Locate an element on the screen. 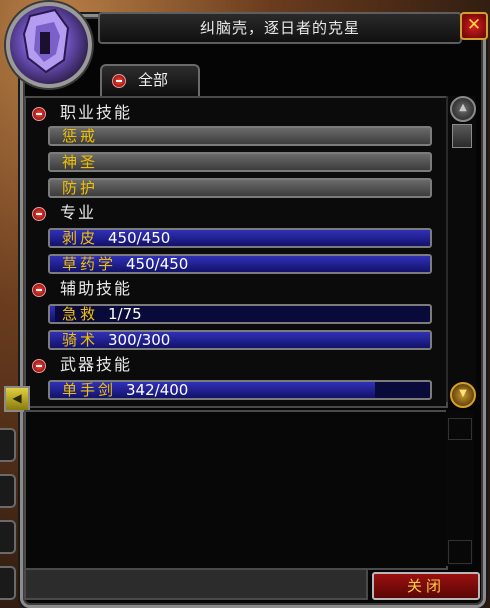 The width and height of the screenshot is (490, 608). window-title: 纠脑壳，逐日者的克星 is located at coordinates (280, 28).